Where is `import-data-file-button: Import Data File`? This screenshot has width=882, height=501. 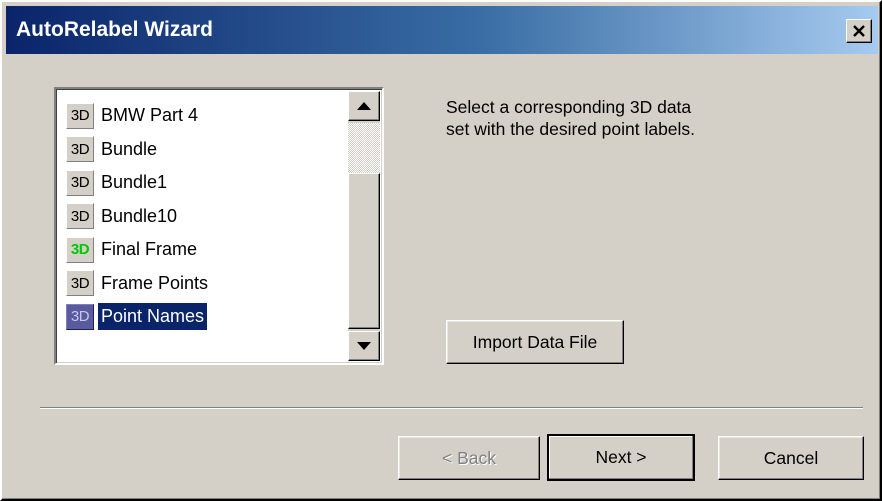 import-data-file-button: Import Data File is located at coordinates (535, 342).